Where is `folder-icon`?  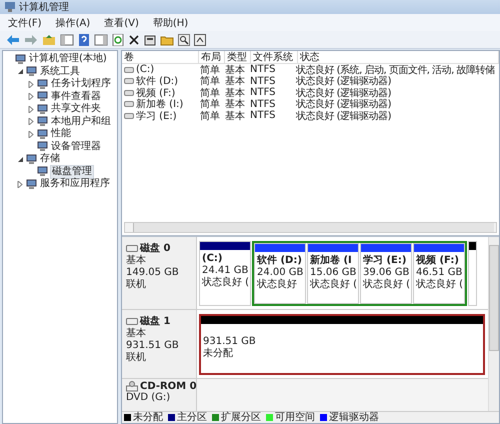
folder-icon is located at coordinates (167, 40).